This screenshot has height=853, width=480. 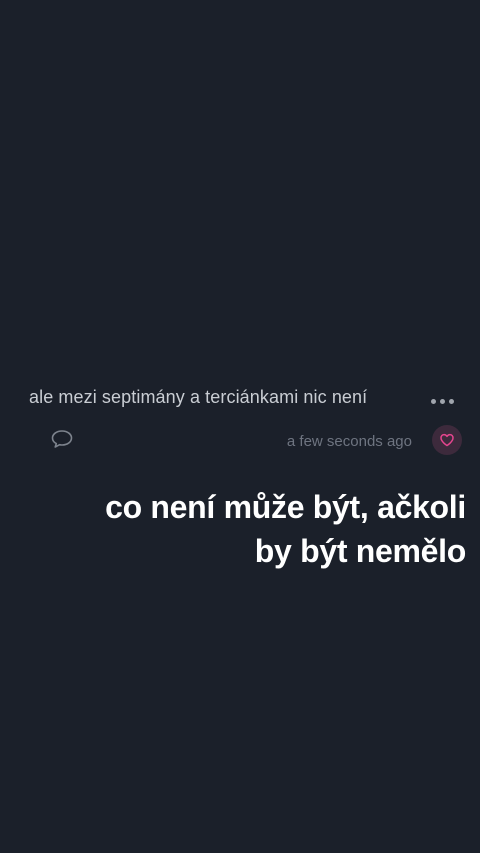 I want to click on reply-line-1: co není může být, ačkoli, so click(x=285, y=507).